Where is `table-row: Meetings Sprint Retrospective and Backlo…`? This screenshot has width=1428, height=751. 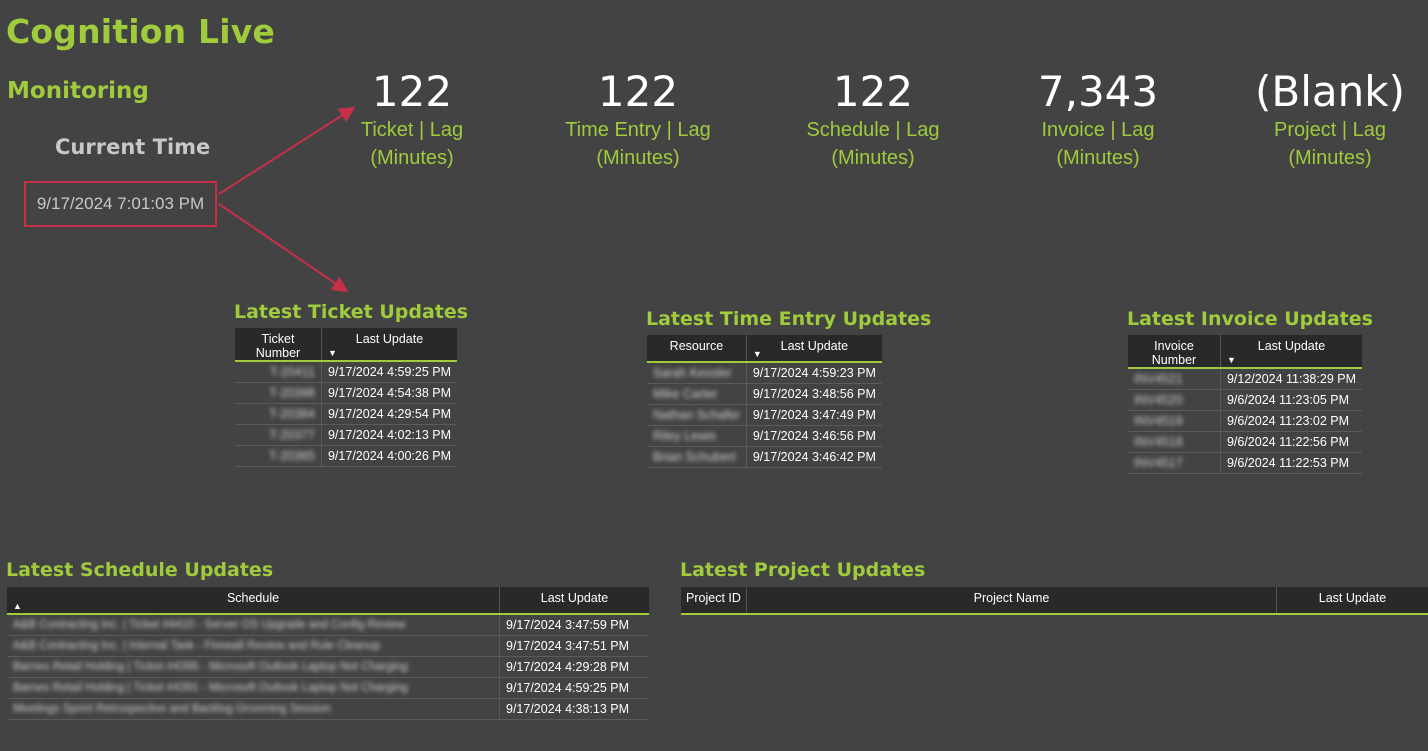 table-row: Meetings Sprint Retrospective and Backlo… is located at coordinates (328, 709).